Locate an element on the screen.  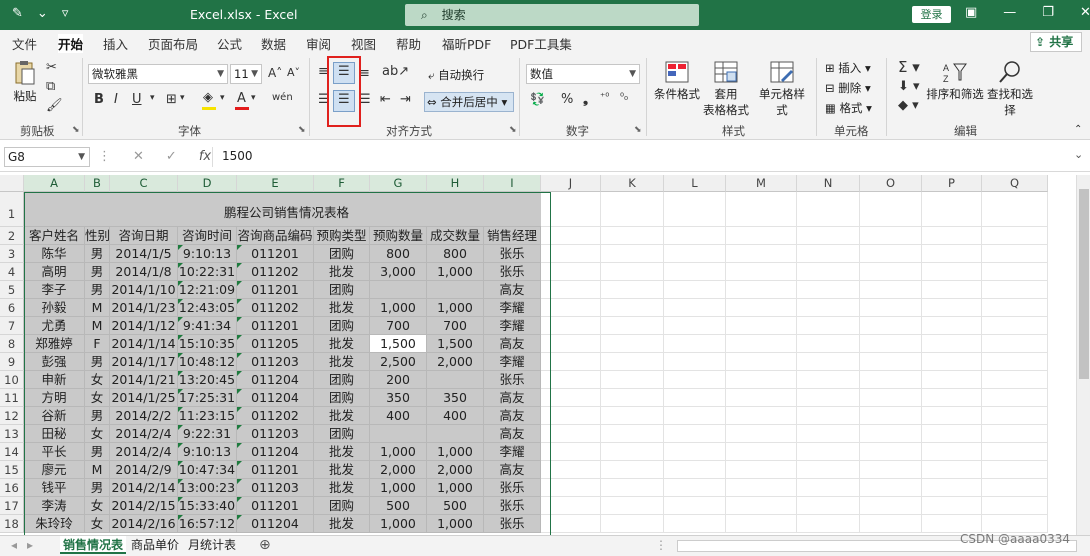
sheet-title-cell: 鹏程公司销售情况表格 is located at coordinates (287, 209).